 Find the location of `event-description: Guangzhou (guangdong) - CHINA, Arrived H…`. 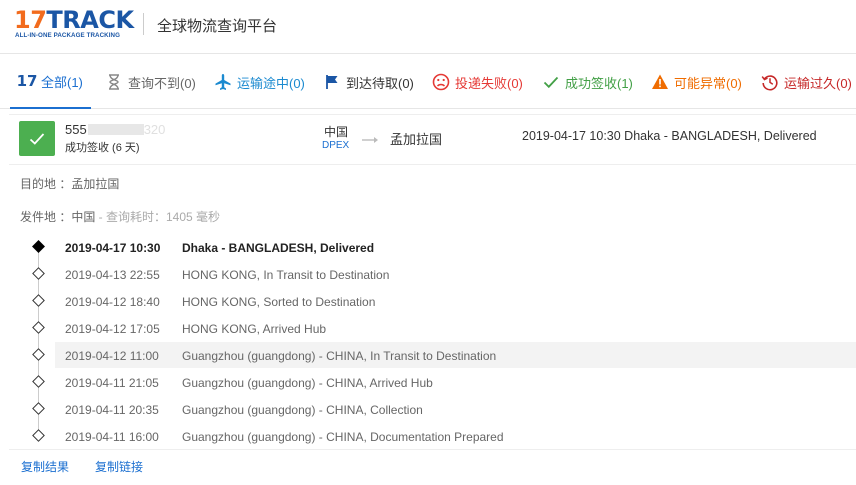

event-description: Guangzhou (guangdong) - CHINA, Arrived H… is located at coordinates (307, 383).